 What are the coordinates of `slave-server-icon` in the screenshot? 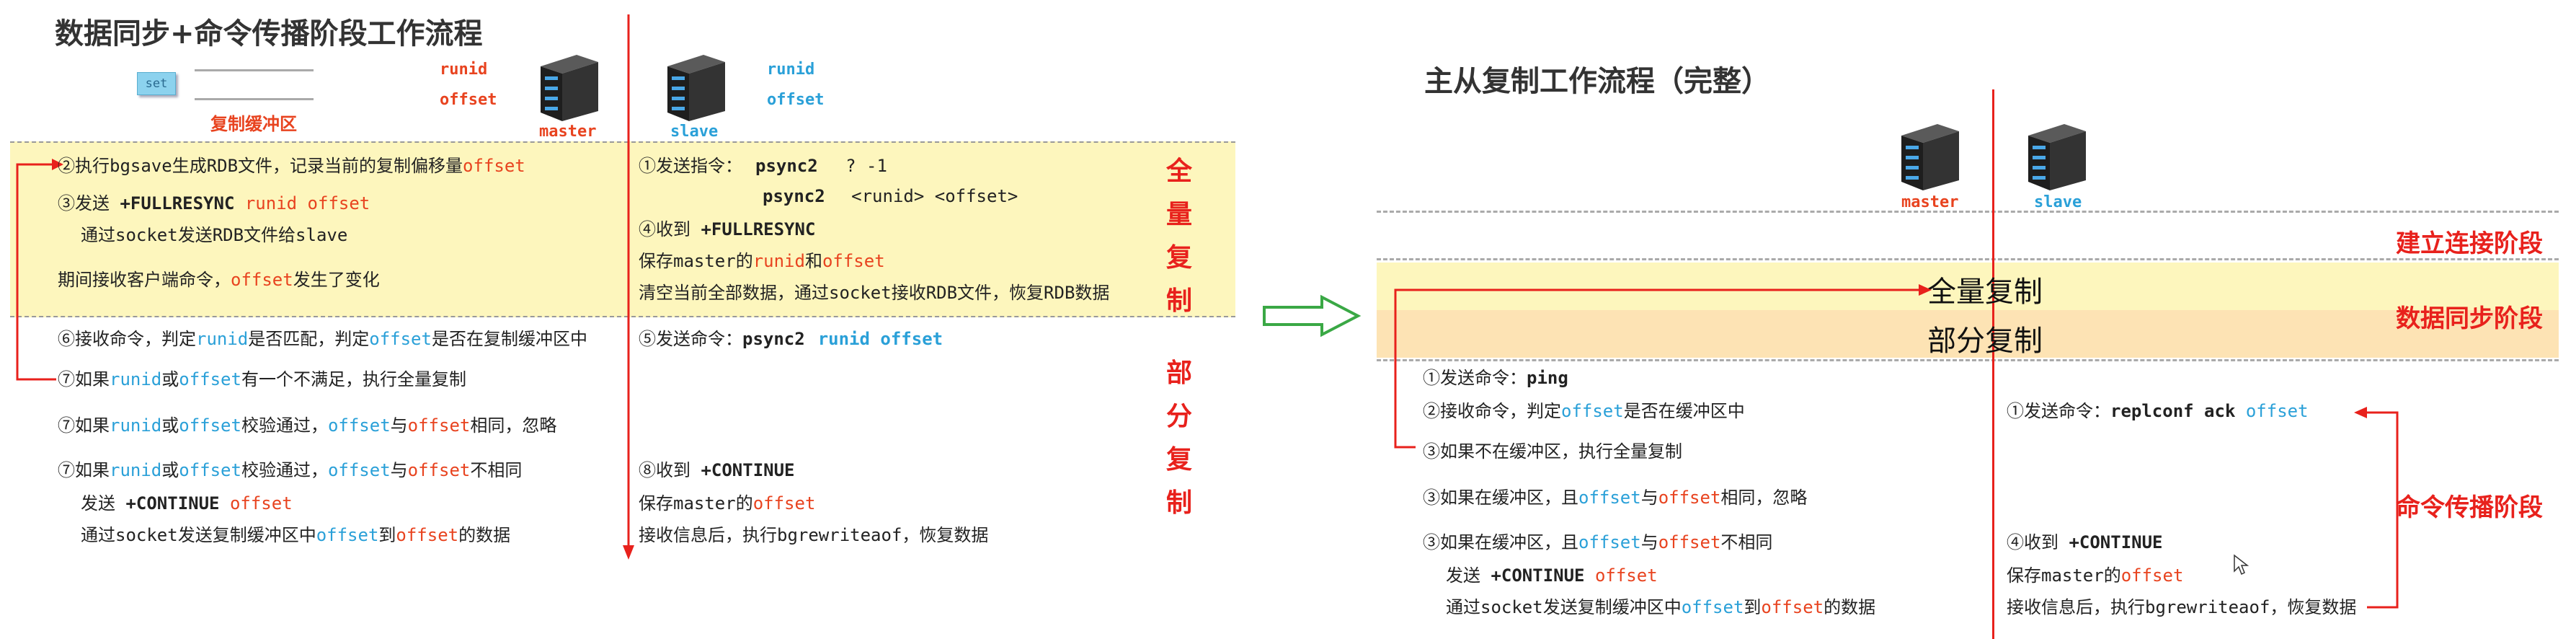 It's located at (696, 88).